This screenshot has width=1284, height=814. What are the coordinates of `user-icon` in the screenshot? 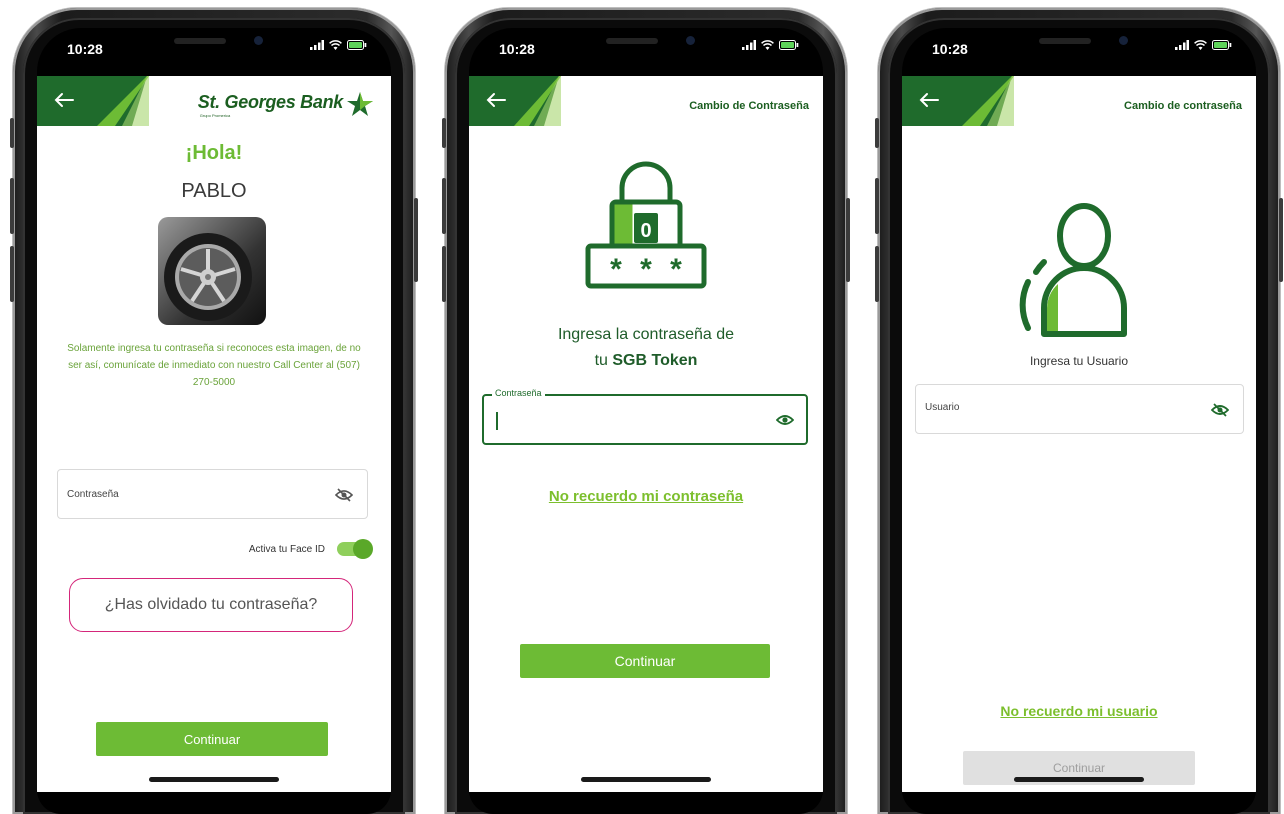 It's located at (1073, 270).